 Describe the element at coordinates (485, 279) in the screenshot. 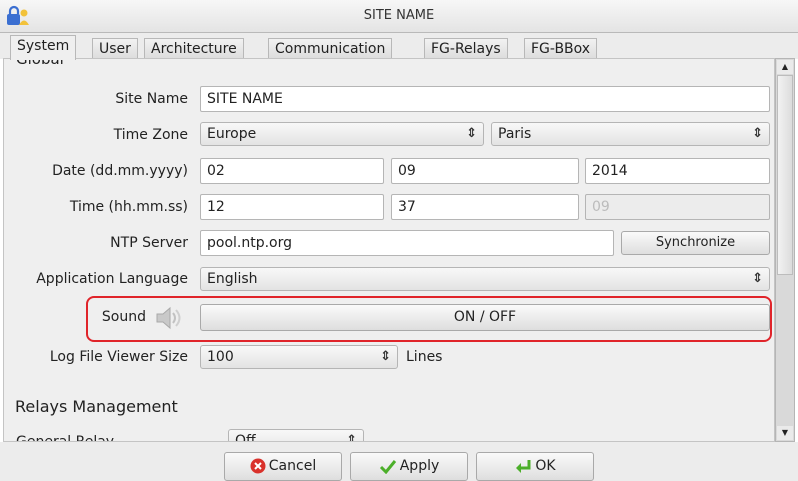

I see `application-language-select: English ⇕` at that location.